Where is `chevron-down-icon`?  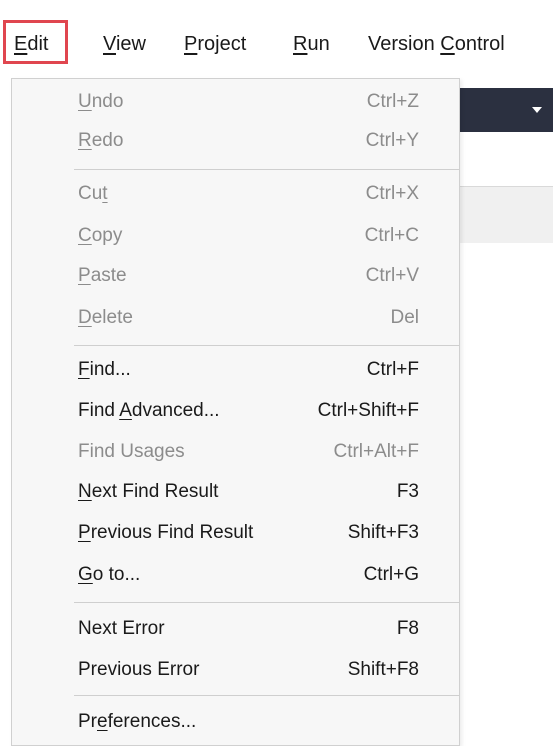
chevron-down-icon is located at coordinates (537, 110).